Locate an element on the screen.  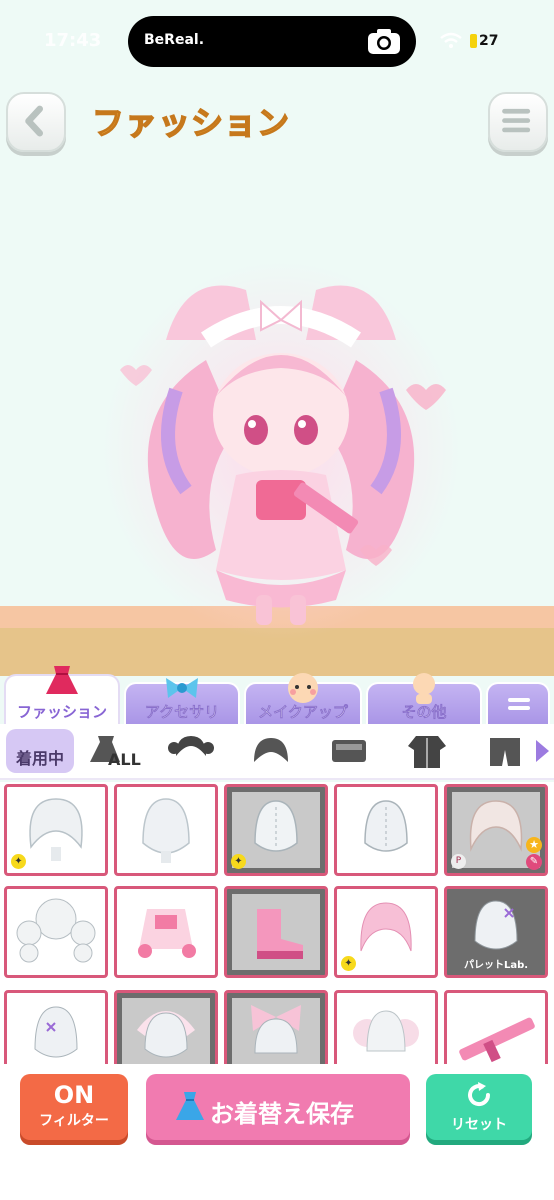
save-outfit-label: お着替え保存 is located at coordinates (282, 1114).